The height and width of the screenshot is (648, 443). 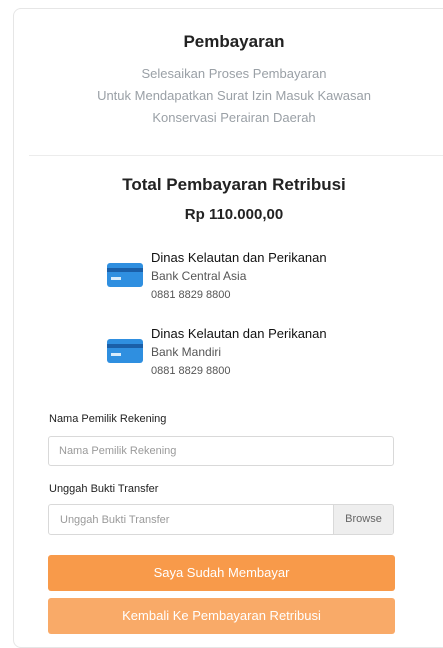 I want to click on upload-file-input: Unggah Bukti Transfer Browse, so click(x=221, y=519).